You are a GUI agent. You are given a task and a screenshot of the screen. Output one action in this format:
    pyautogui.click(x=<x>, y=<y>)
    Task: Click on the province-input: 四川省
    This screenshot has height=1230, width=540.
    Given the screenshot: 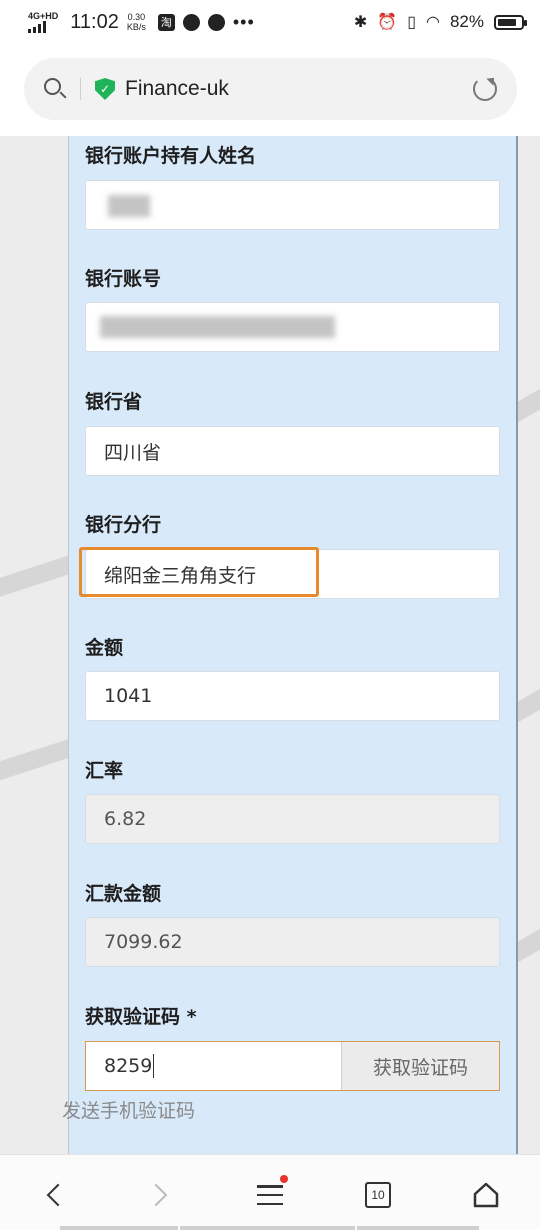 What is the action you would take?
    pyautogui.click(x=292, y=451)
    